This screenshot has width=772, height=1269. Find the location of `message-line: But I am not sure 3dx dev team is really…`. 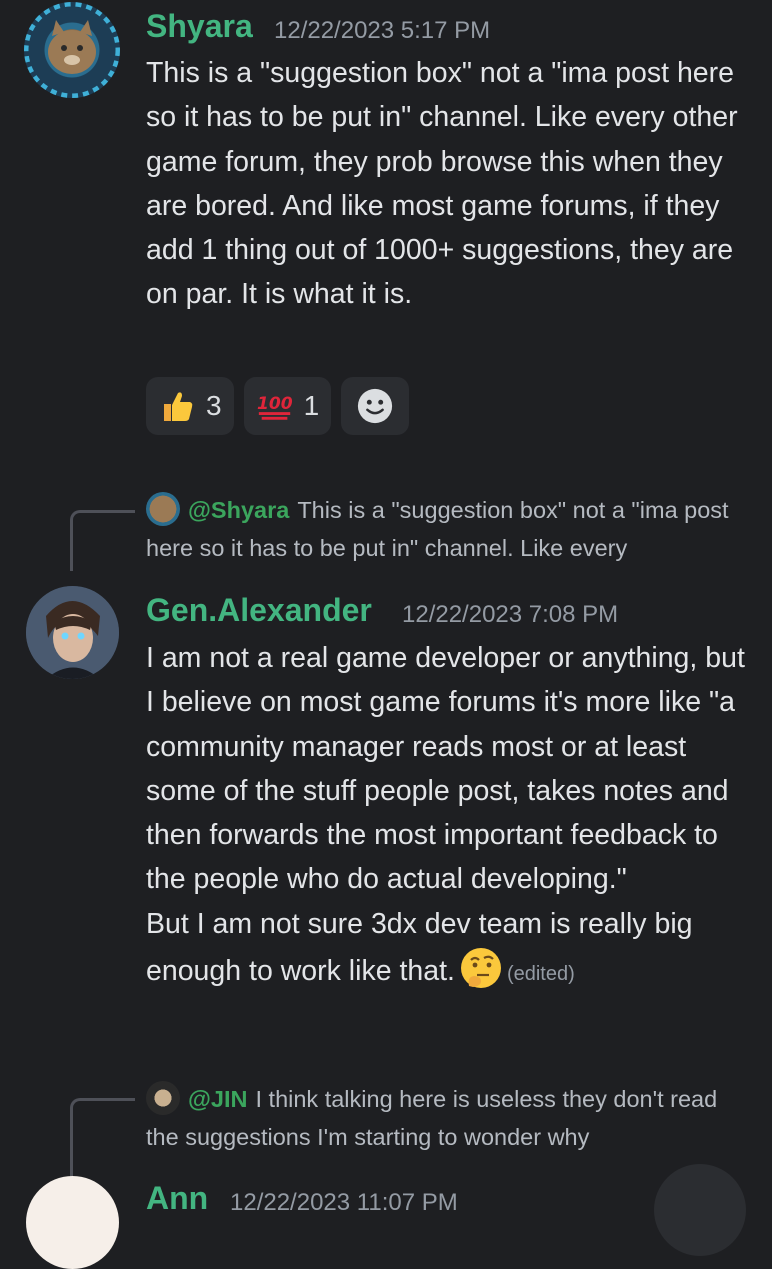

message-line: But I am not sure 3dx dev team is really… is located at coordinates (419, 947).